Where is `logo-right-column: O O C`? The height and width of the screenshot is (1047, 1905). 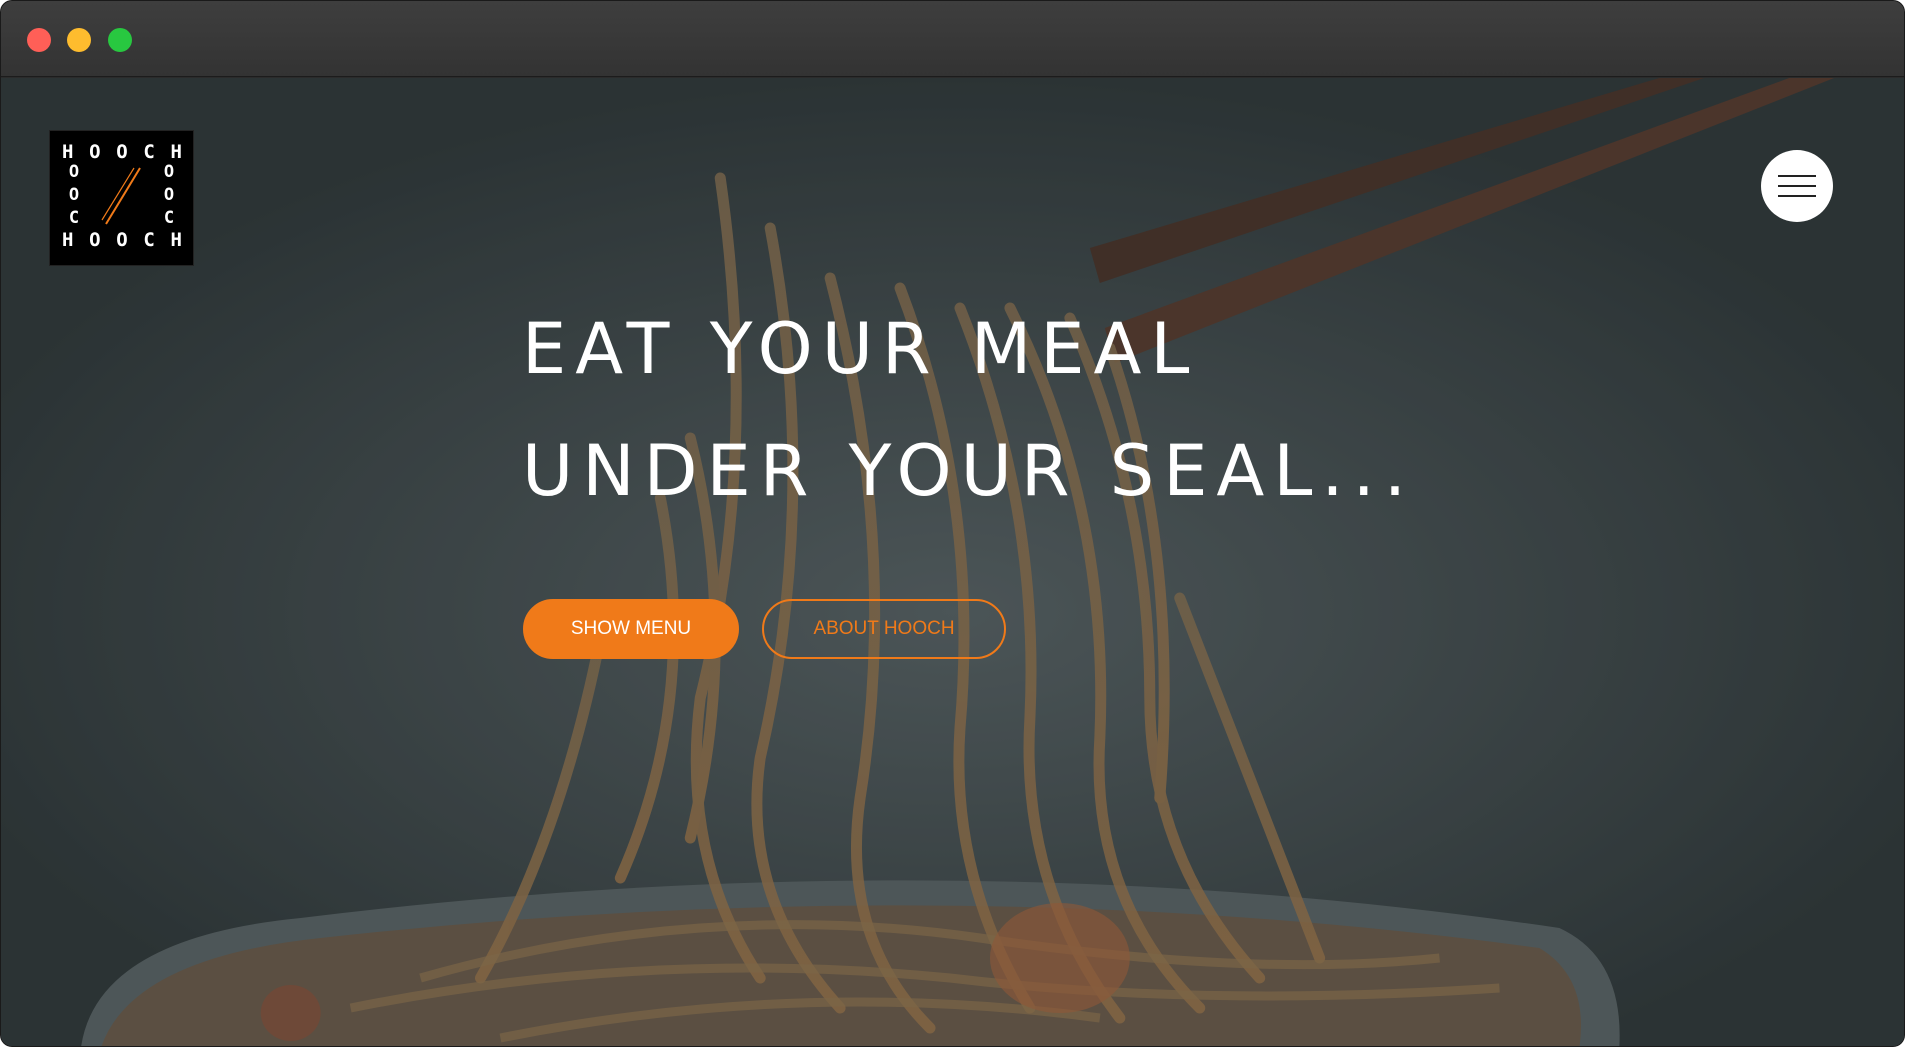 logo-right-column: O O C is located at coordinates (169, 195).